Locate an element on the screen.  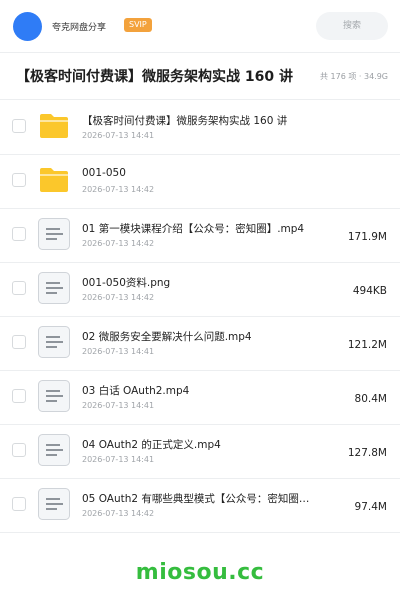
file-size: 121.2M is located at coordinates (367, 345).